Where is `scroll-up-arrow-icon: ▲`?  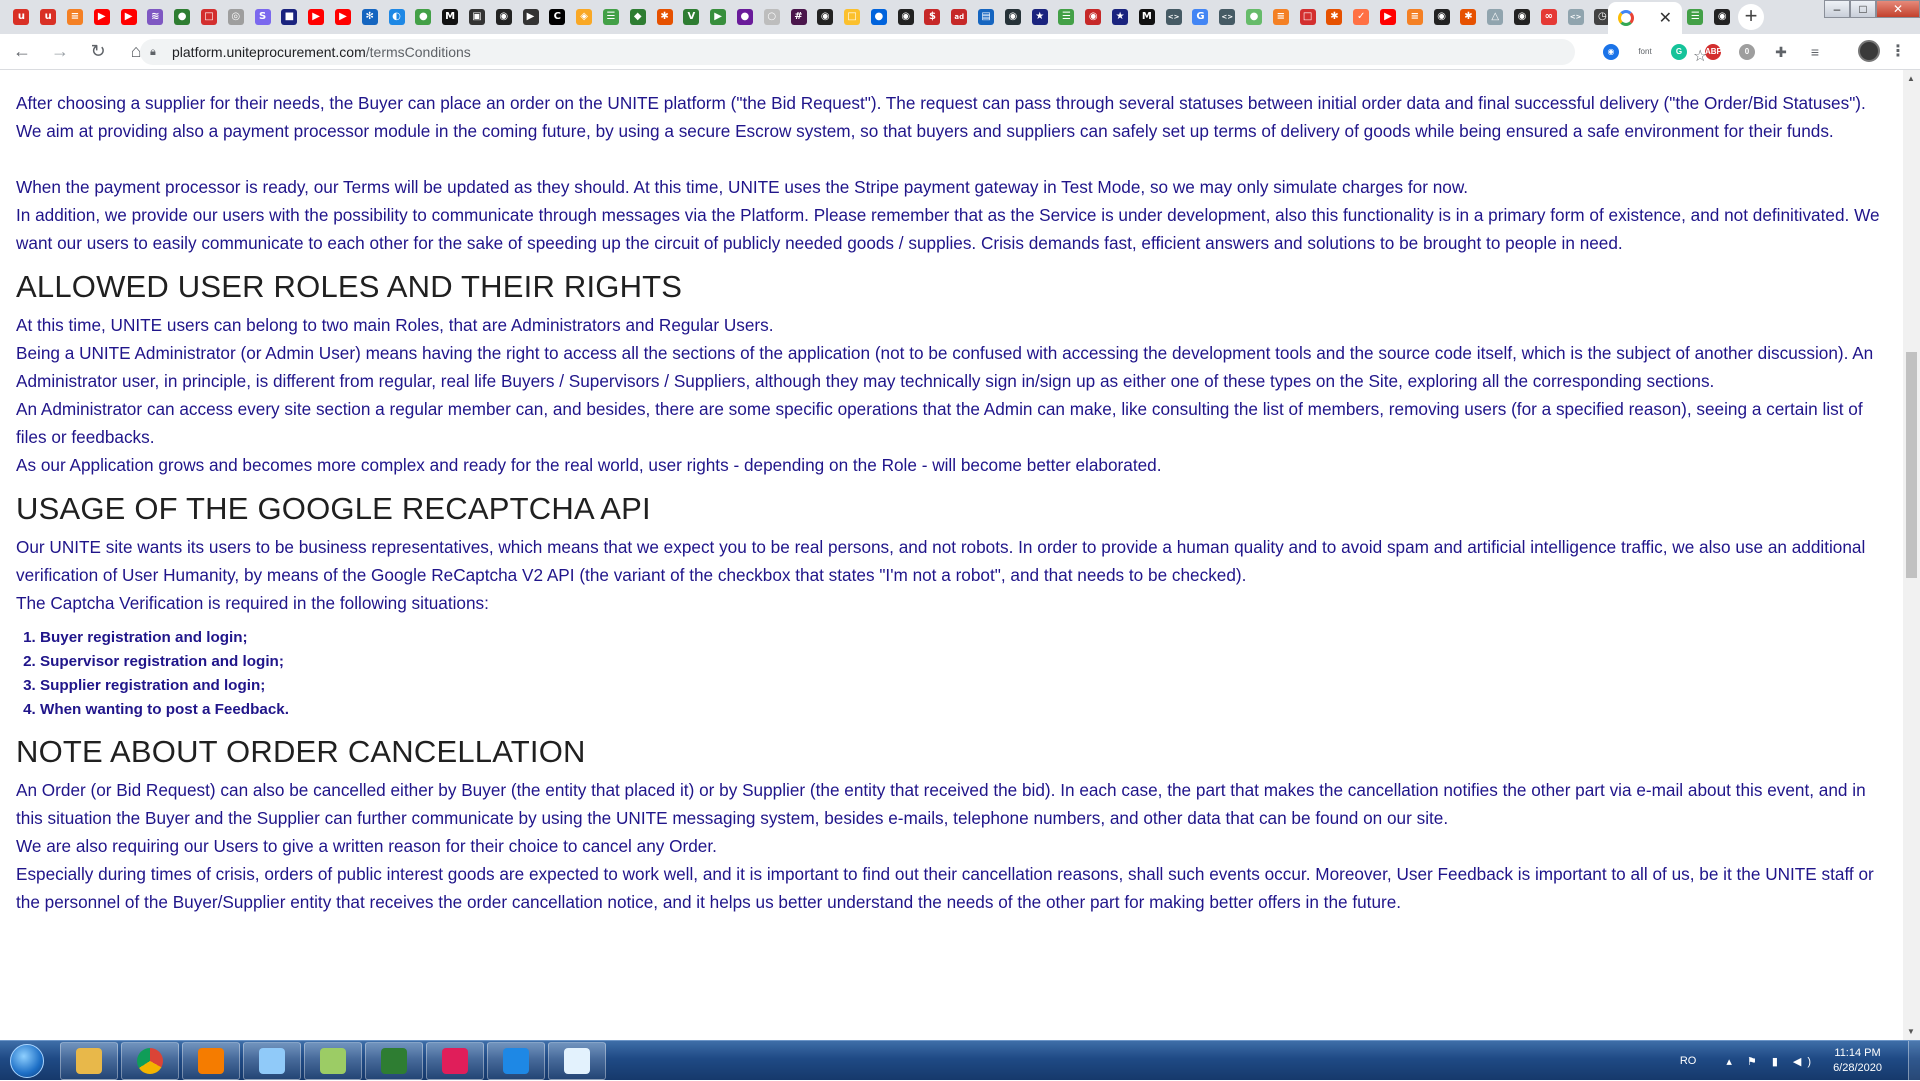 scroll-up-arrow-icon: ▲ is located at coordinates (1911, 78).